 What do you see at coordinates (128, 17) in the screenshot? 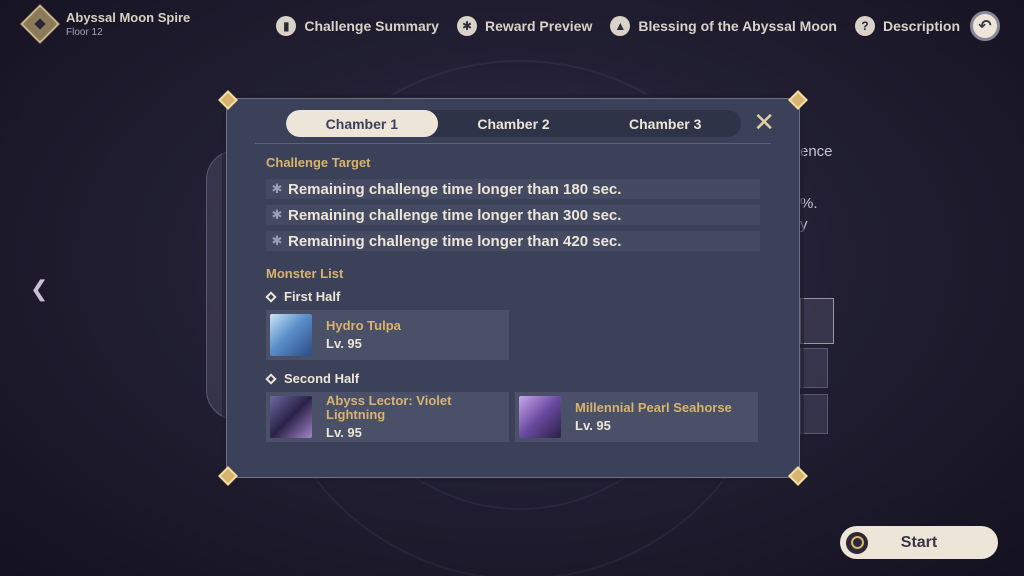
I see `domain-title: Abyssal Moon Spire` at bounding box center [128, 17].